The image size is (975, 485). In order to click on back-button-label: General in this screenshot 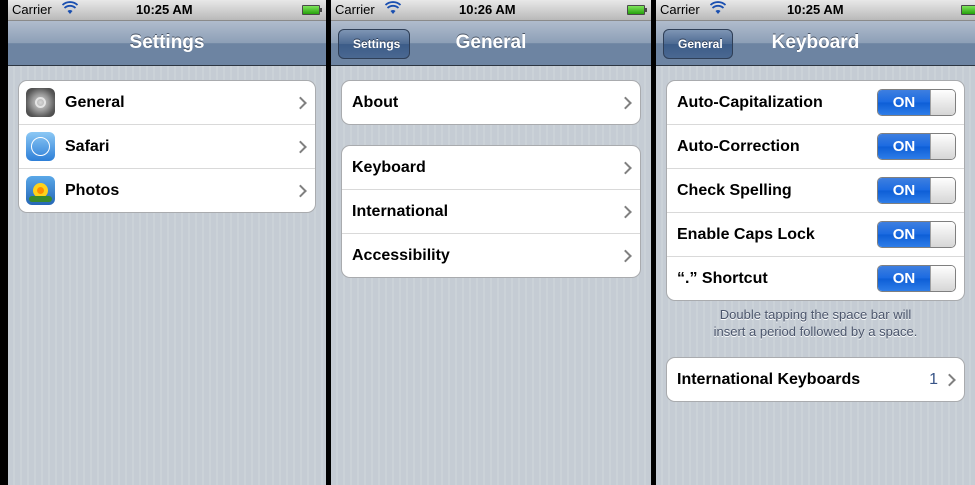, I will do `click(700, 44)`.